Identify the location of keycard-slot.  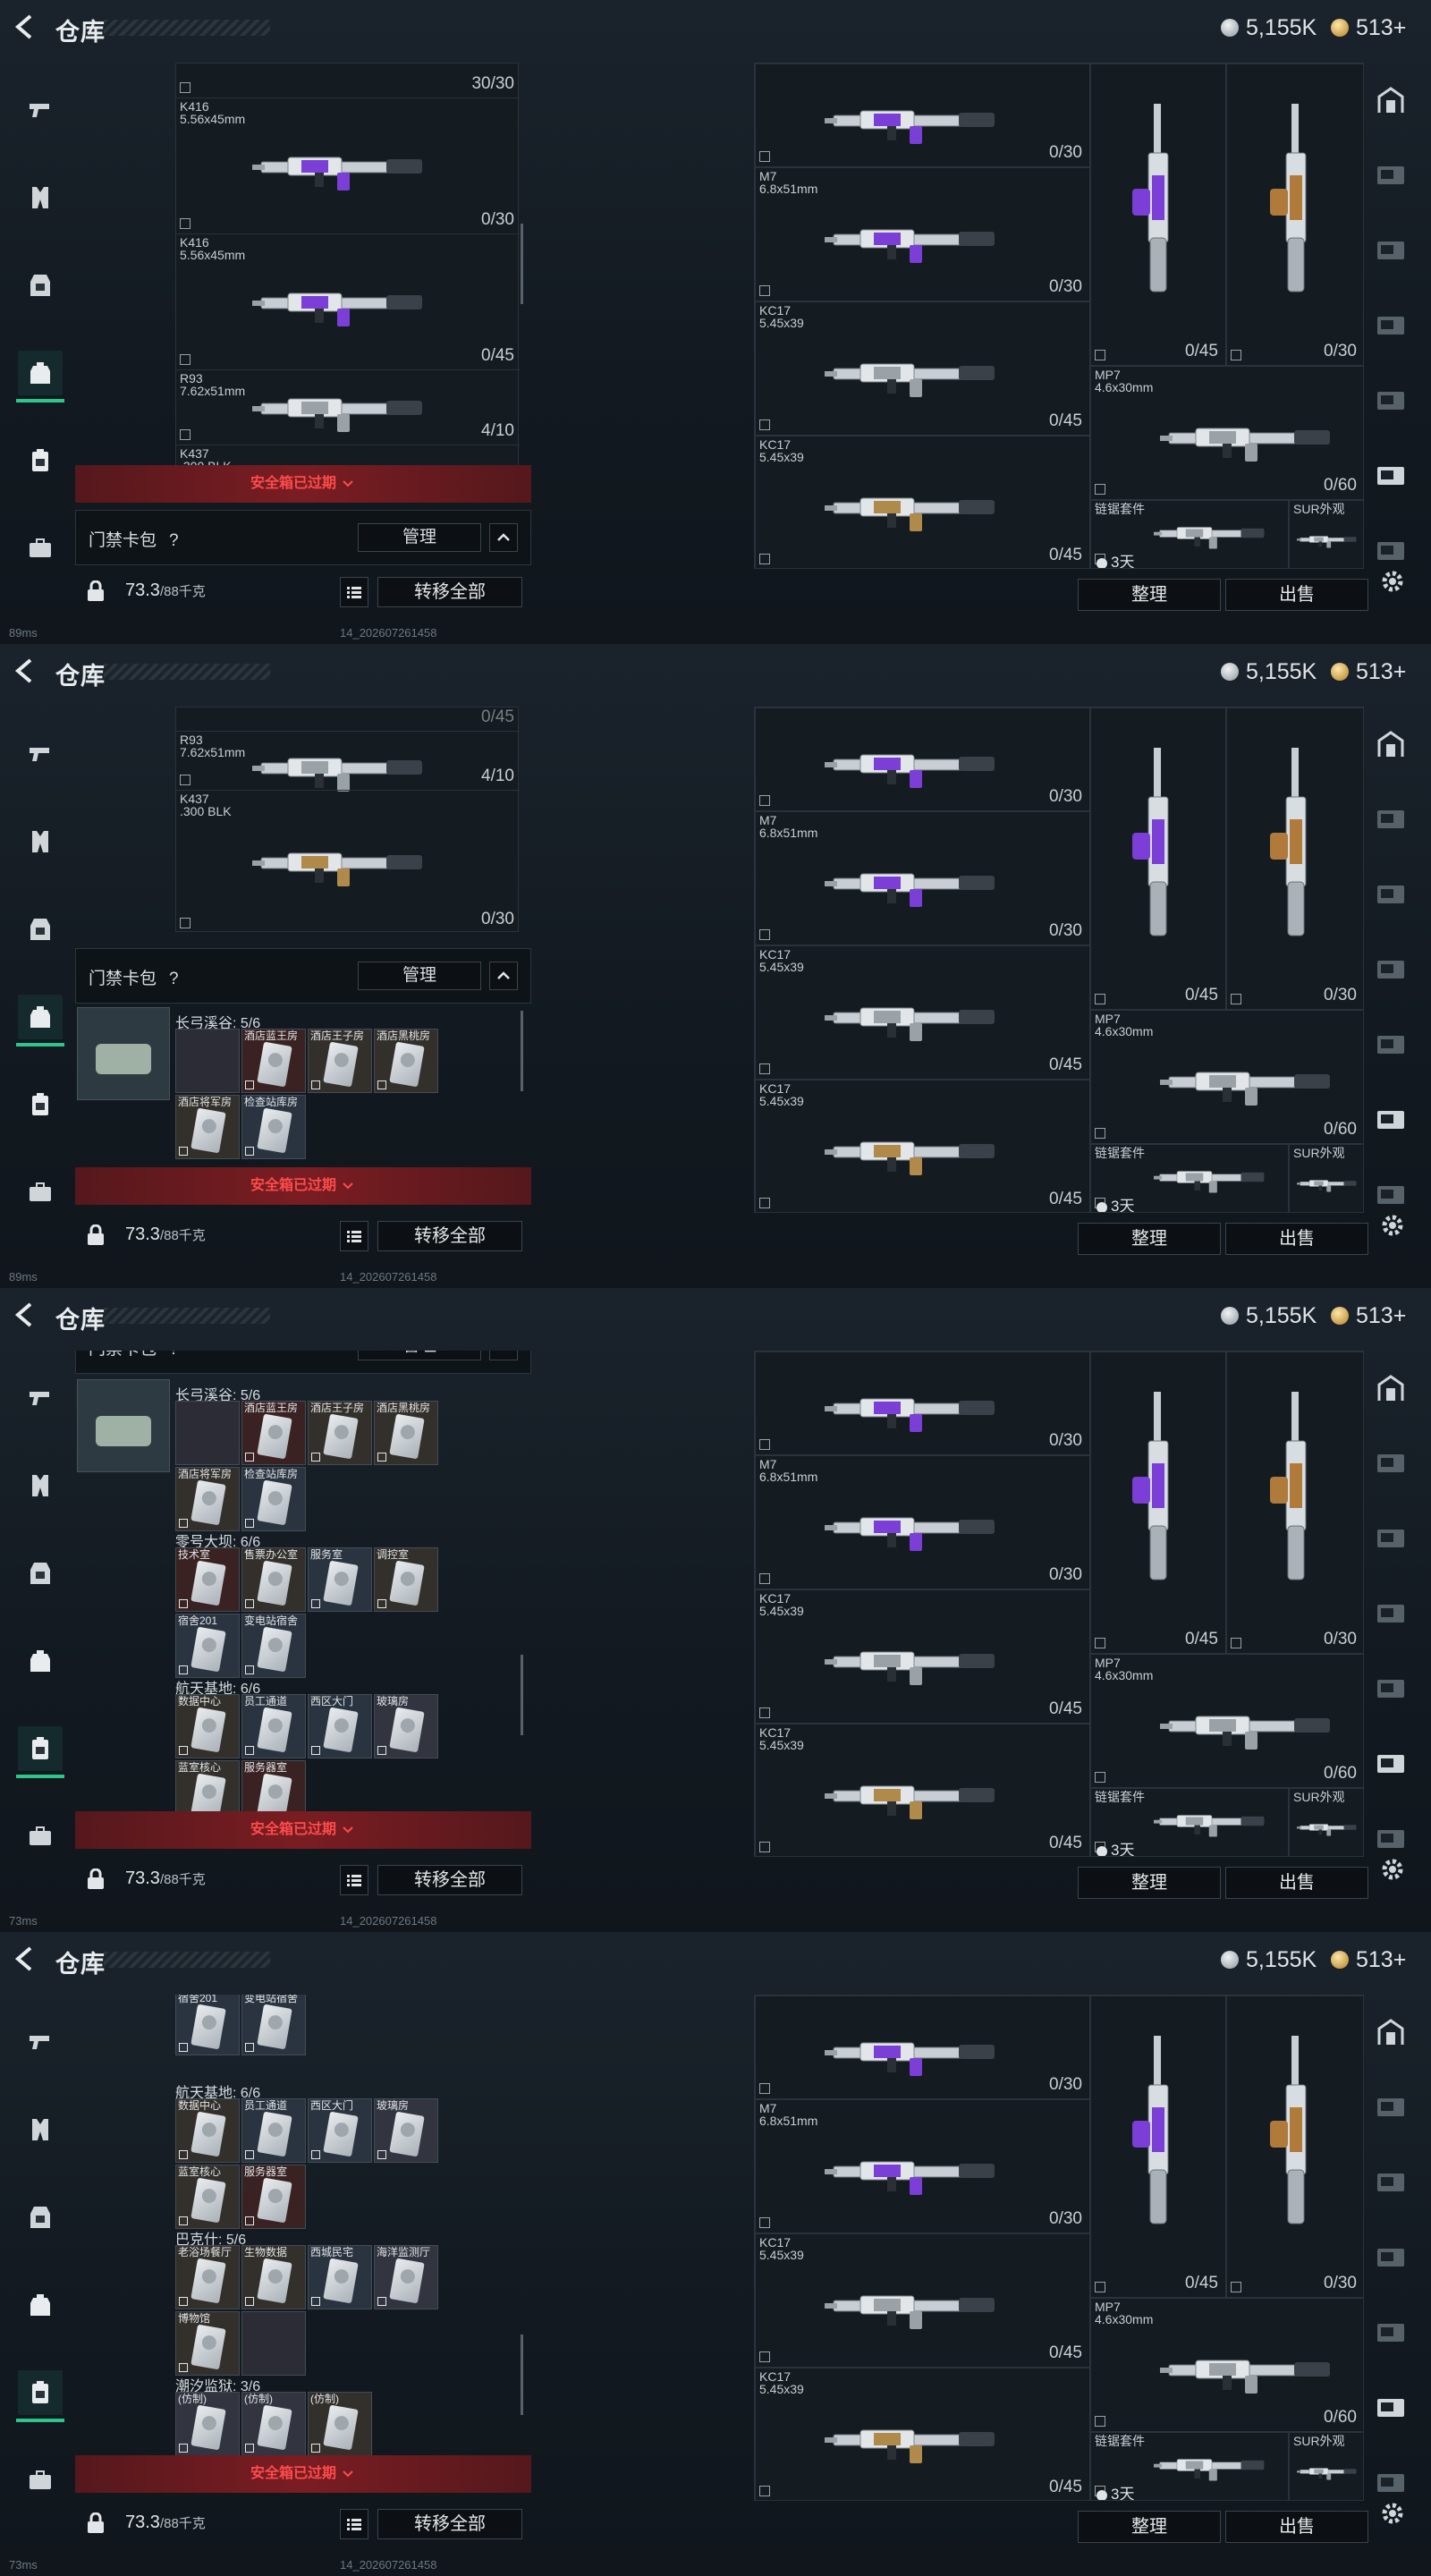
(208, 1061).